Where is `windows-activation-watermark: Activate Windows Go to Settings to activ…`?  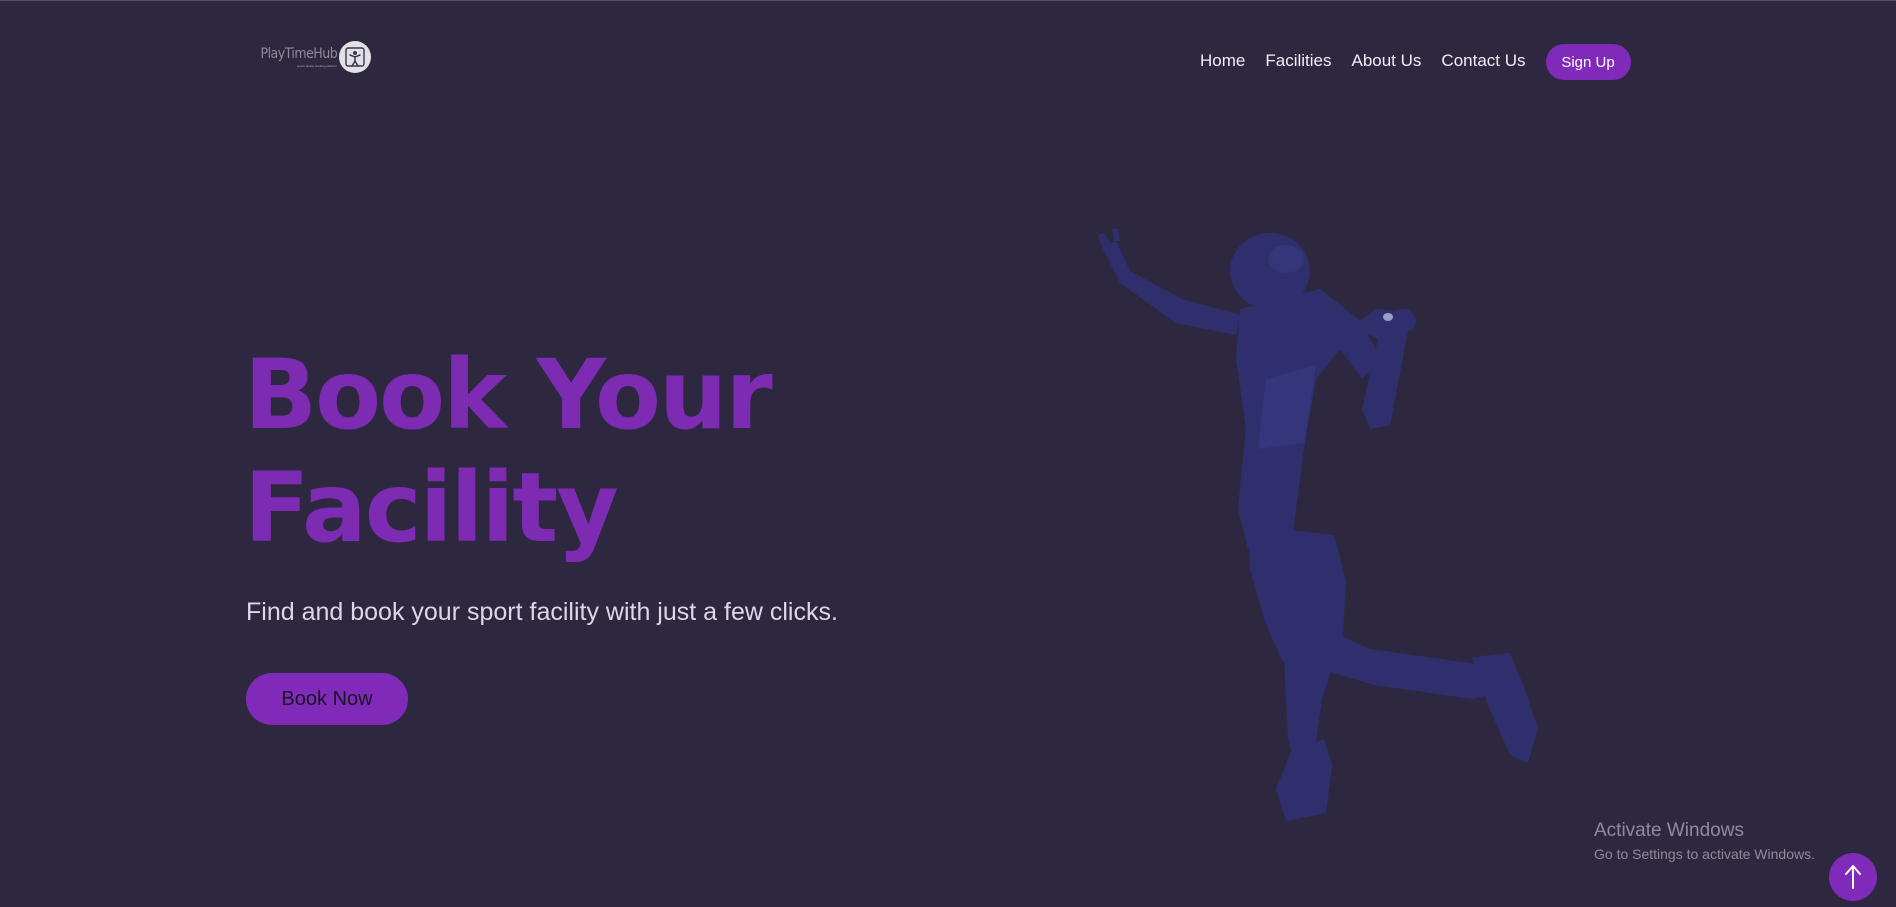 windows-activation-watermark: Activate Windows Go to Settings to activ… is located at coordinates (1704, 841).